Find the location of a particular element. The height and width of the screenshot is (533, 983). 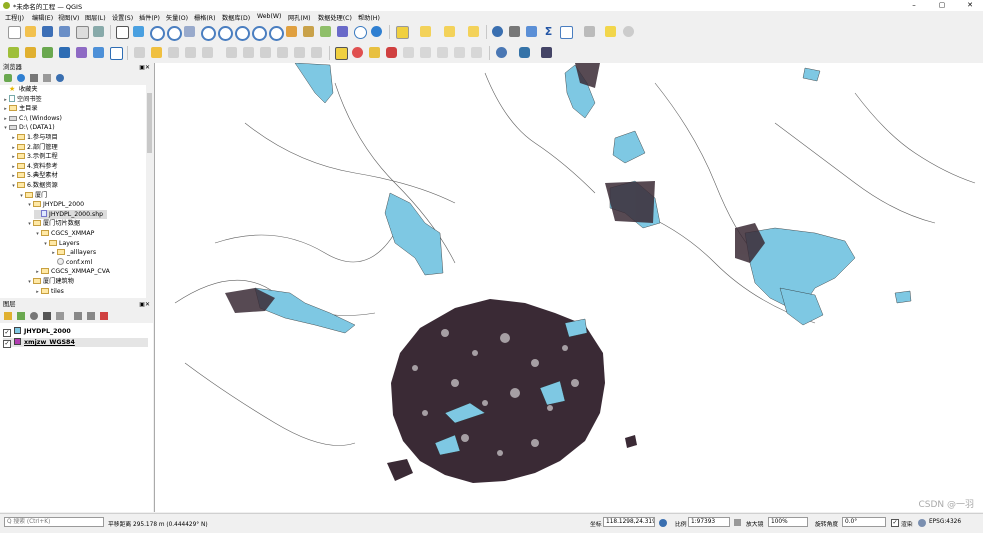

menu-help: 帮助(H) is located at coordinates (369, 17).